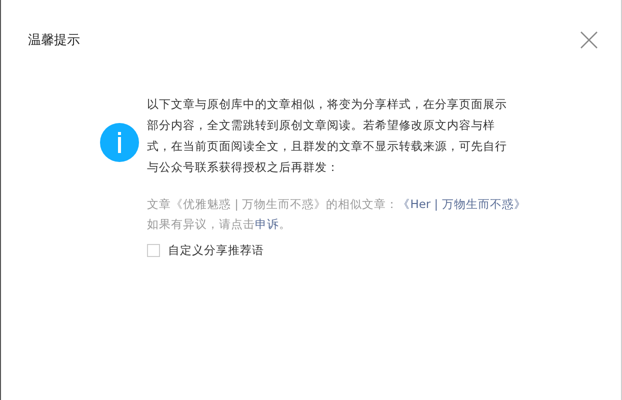 Image resolution: width=622 pixels, height=400 pixels. What do you see at coordinates (219, 224) in the screenshot?
I see `appeal-text: 如果有异议，请点击申诉。` at bounding box center [219, 224].